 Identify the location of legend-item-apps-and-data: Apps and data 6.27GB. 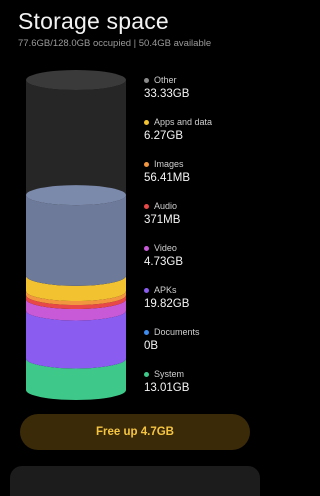
(204, 137).